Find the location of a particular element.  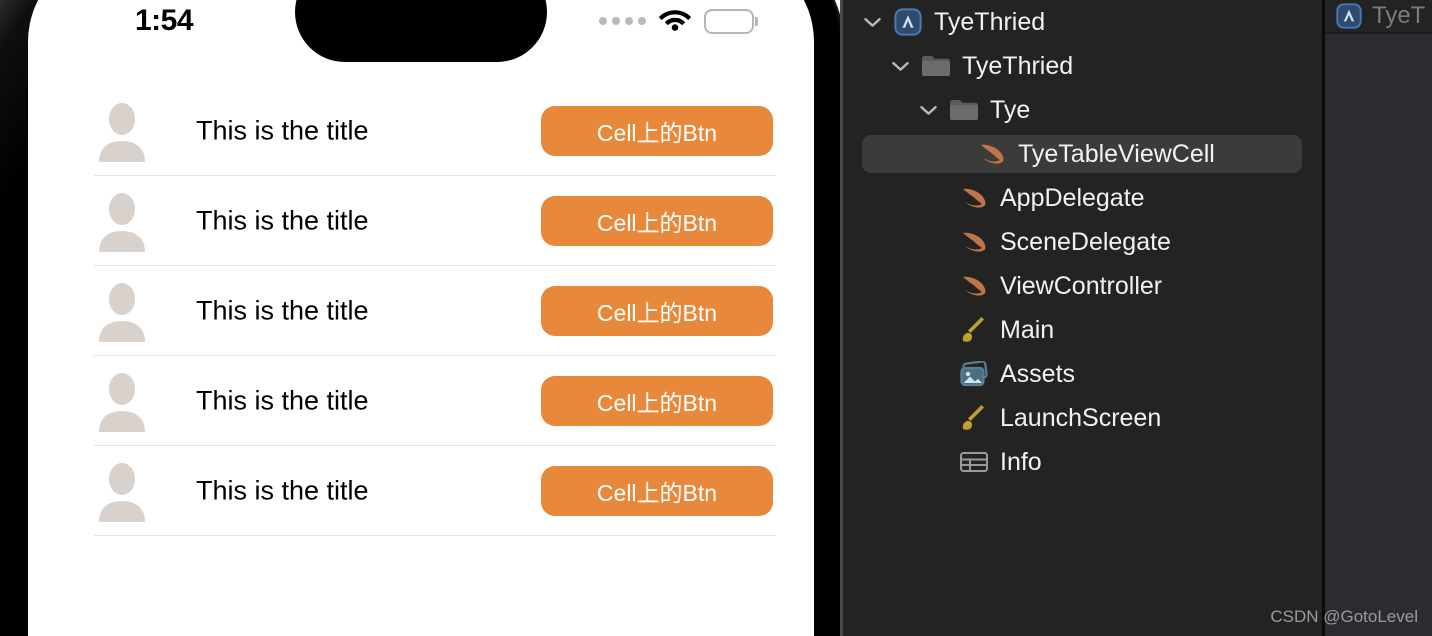

navigator-item-label: TyeTableViewCell is located at coordinates (1116, 153).